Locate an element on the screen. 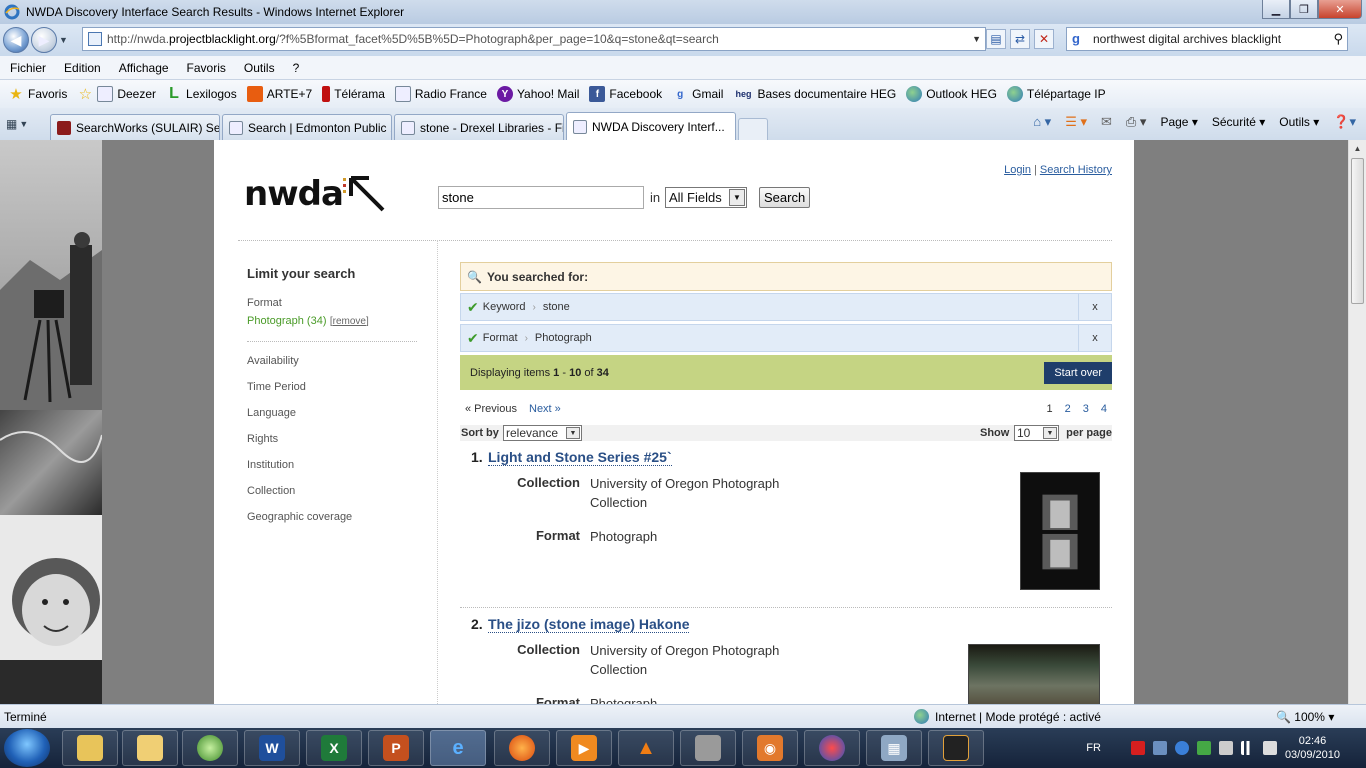 The width and height of the screenshot is (1366, 768). start-over-button: Start over is located at coordinates (1078, 373).